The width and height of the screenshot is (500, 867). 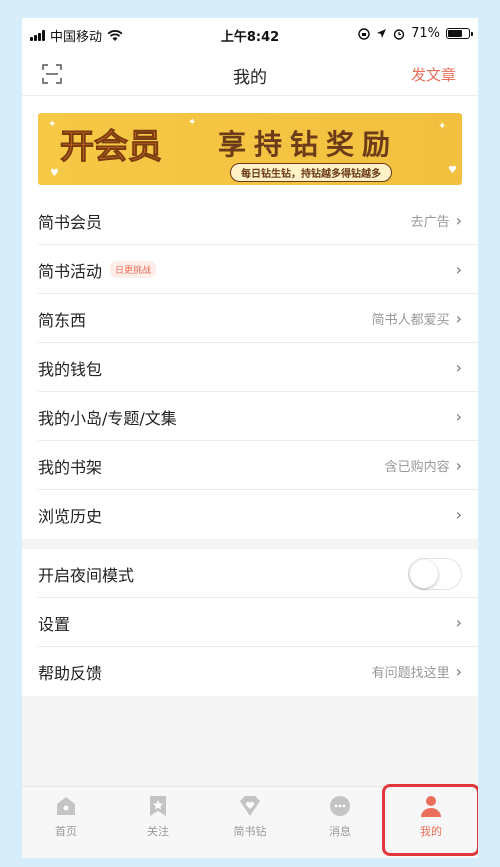 I want to click on battery-percent: 71%, so click(x=425, y=33).